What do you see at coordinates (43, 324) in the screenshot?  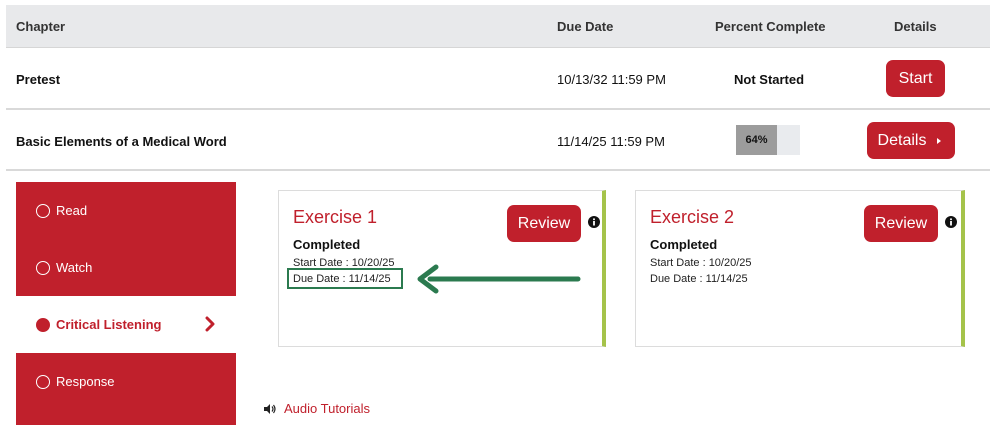 I see `radio-filled-icon` at bounding box center [43, 324].